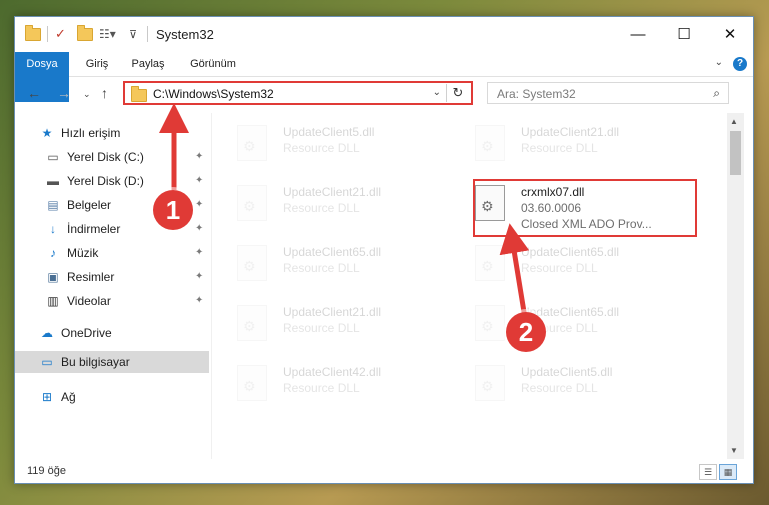  Describe the element at coordinates (47, 133) in the screenshot. I see `star-icon: ★` at that location.